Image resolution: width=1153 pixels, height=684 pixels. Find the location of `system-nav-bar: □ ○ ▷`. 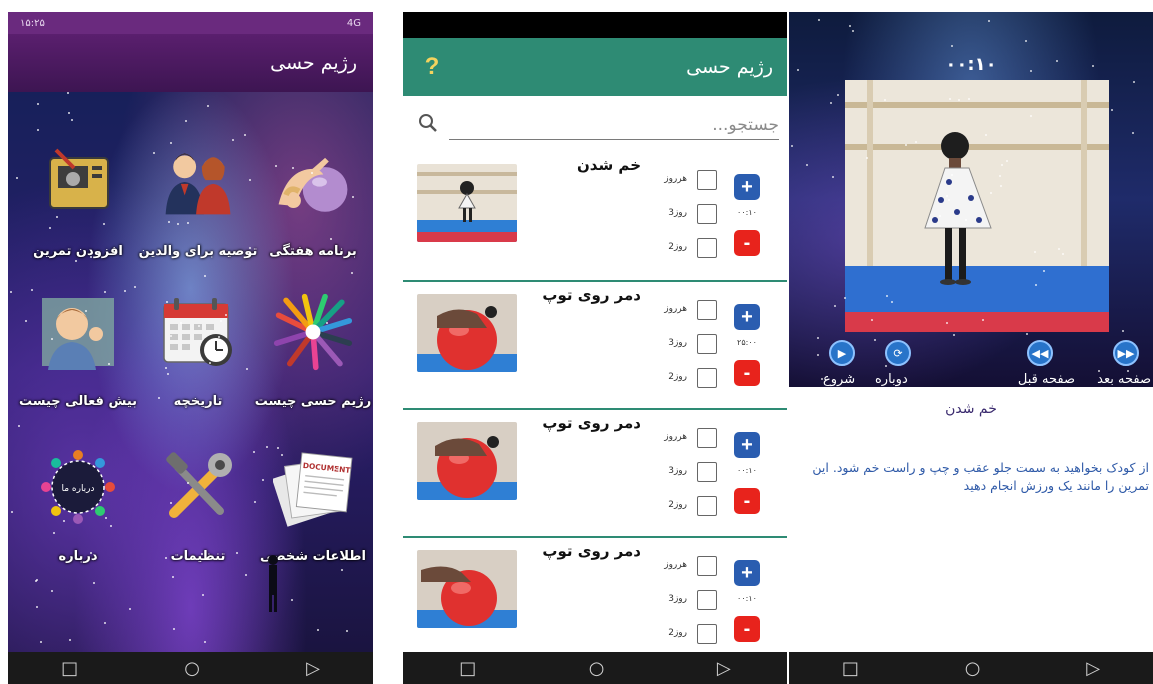

system-nav-bar: □ ○ ▷ is located at coordinates (190, 668).